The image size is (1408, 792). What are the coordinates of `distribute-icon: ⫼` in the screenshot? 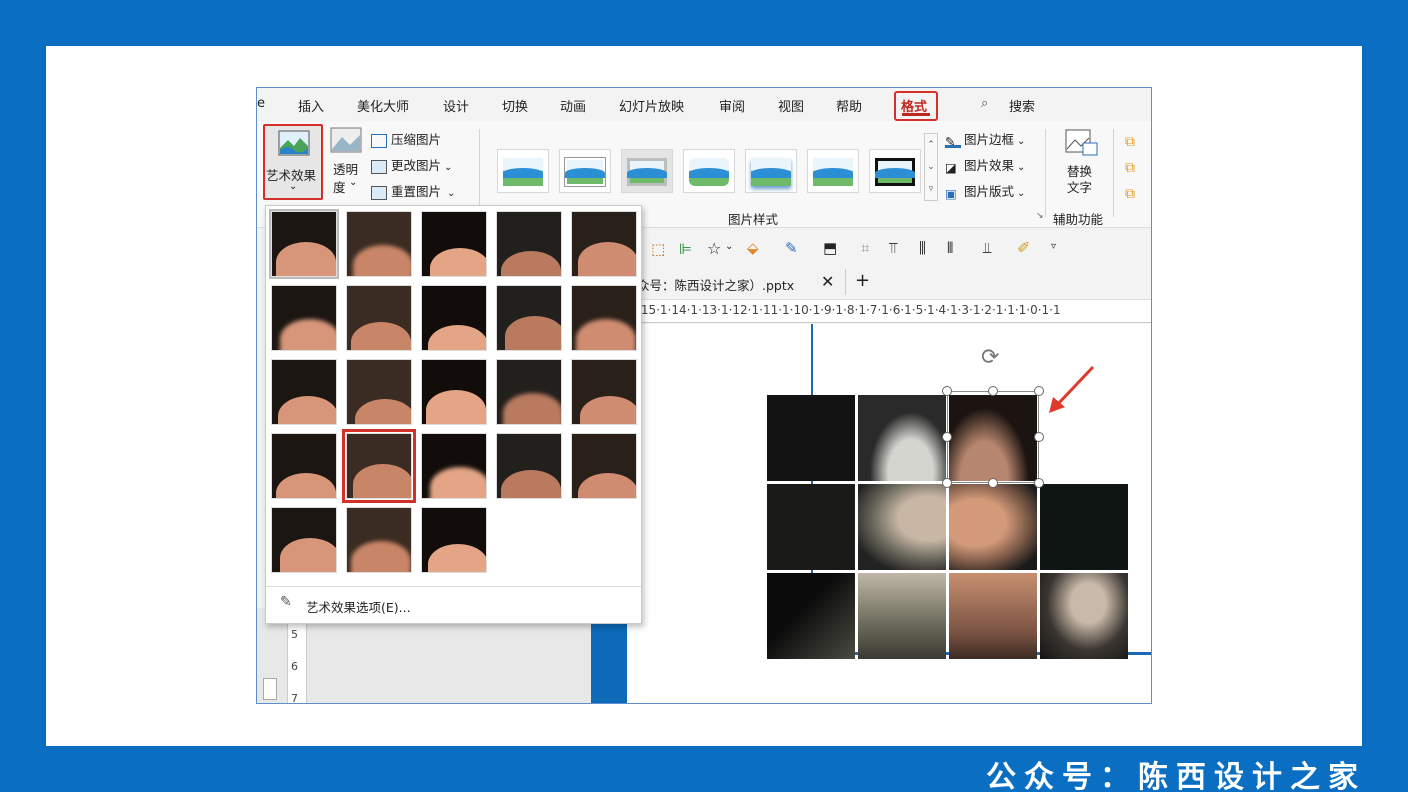 It's located at (922, 248).